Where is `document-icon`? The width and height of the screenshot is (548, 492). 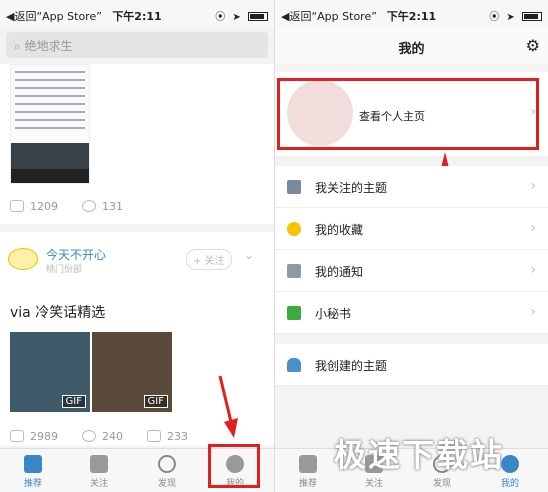 document-icon is located at coordinates (294, 187).